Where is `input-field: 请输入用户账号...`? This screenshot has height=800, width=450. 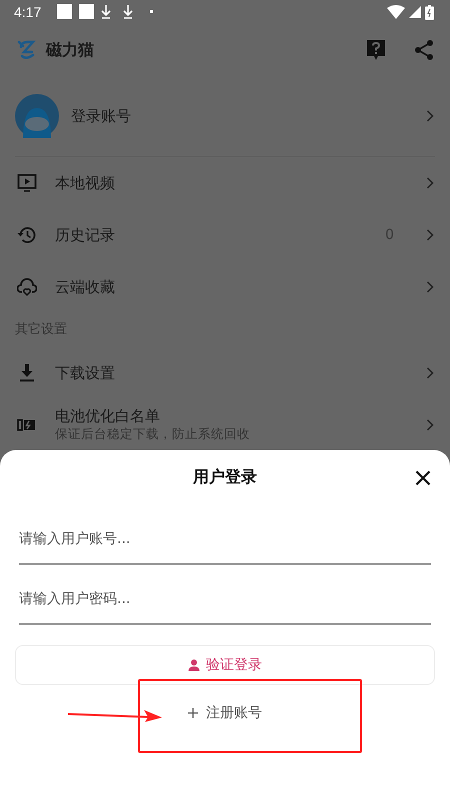
input-field: 请输入用户账号... is located at coordinates (225, 540).